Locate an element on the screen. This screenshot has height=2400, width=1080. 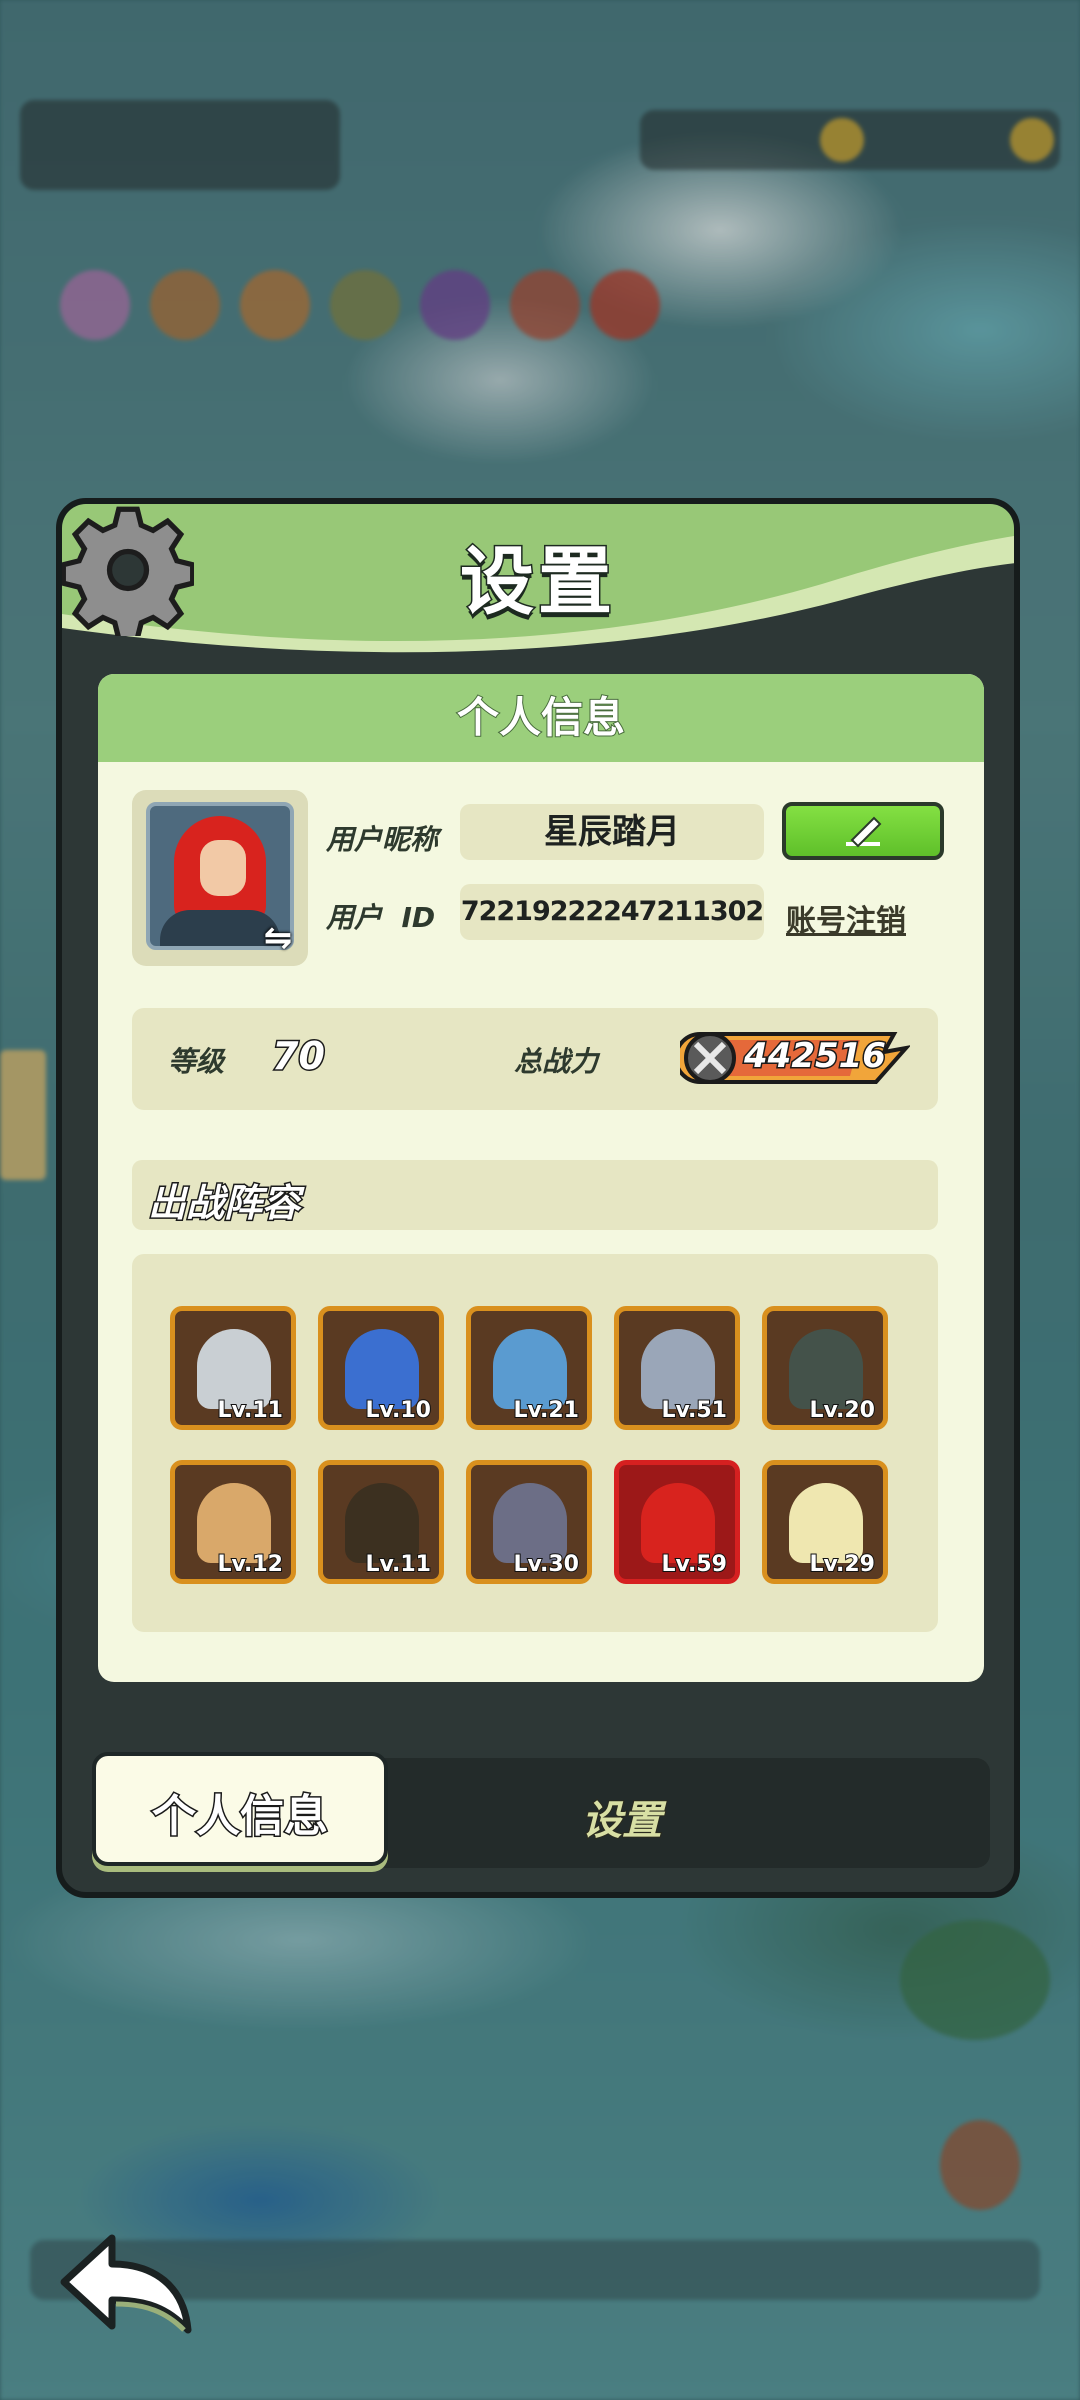
swap-icon: ⇋ is located at coordinates (278, 938).